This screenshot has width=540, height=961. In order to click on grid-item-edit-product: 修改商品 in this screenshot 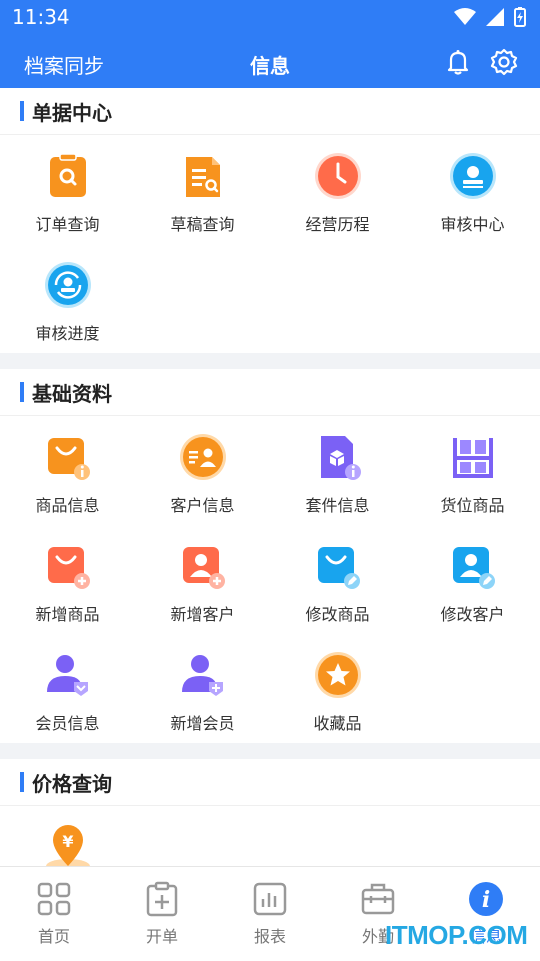, I will do `click(337, 579)`.